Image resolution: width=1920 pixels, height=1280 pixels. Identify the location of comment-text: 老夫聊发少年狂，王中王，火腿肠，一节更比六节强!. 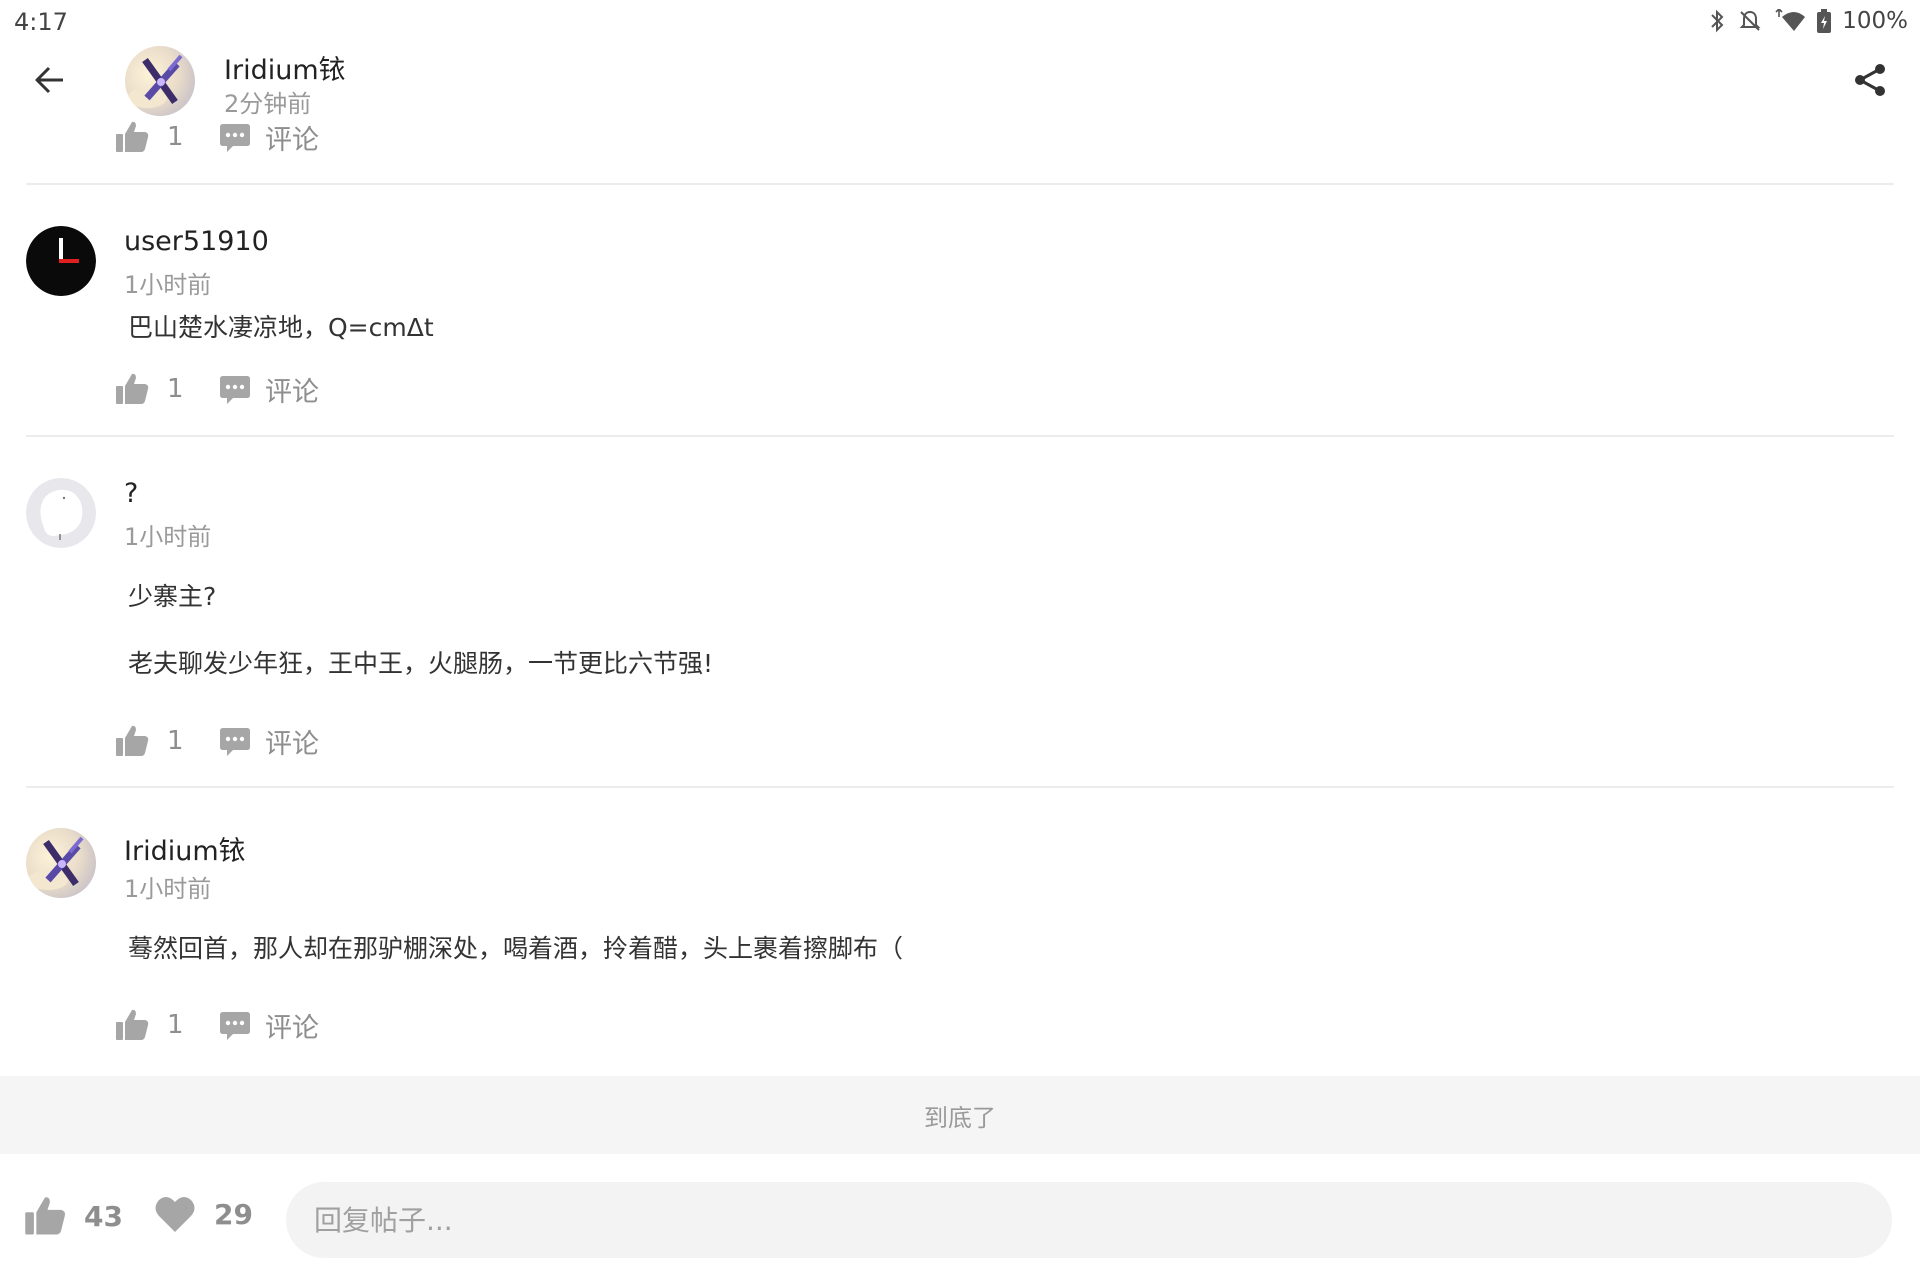
(421, 663).